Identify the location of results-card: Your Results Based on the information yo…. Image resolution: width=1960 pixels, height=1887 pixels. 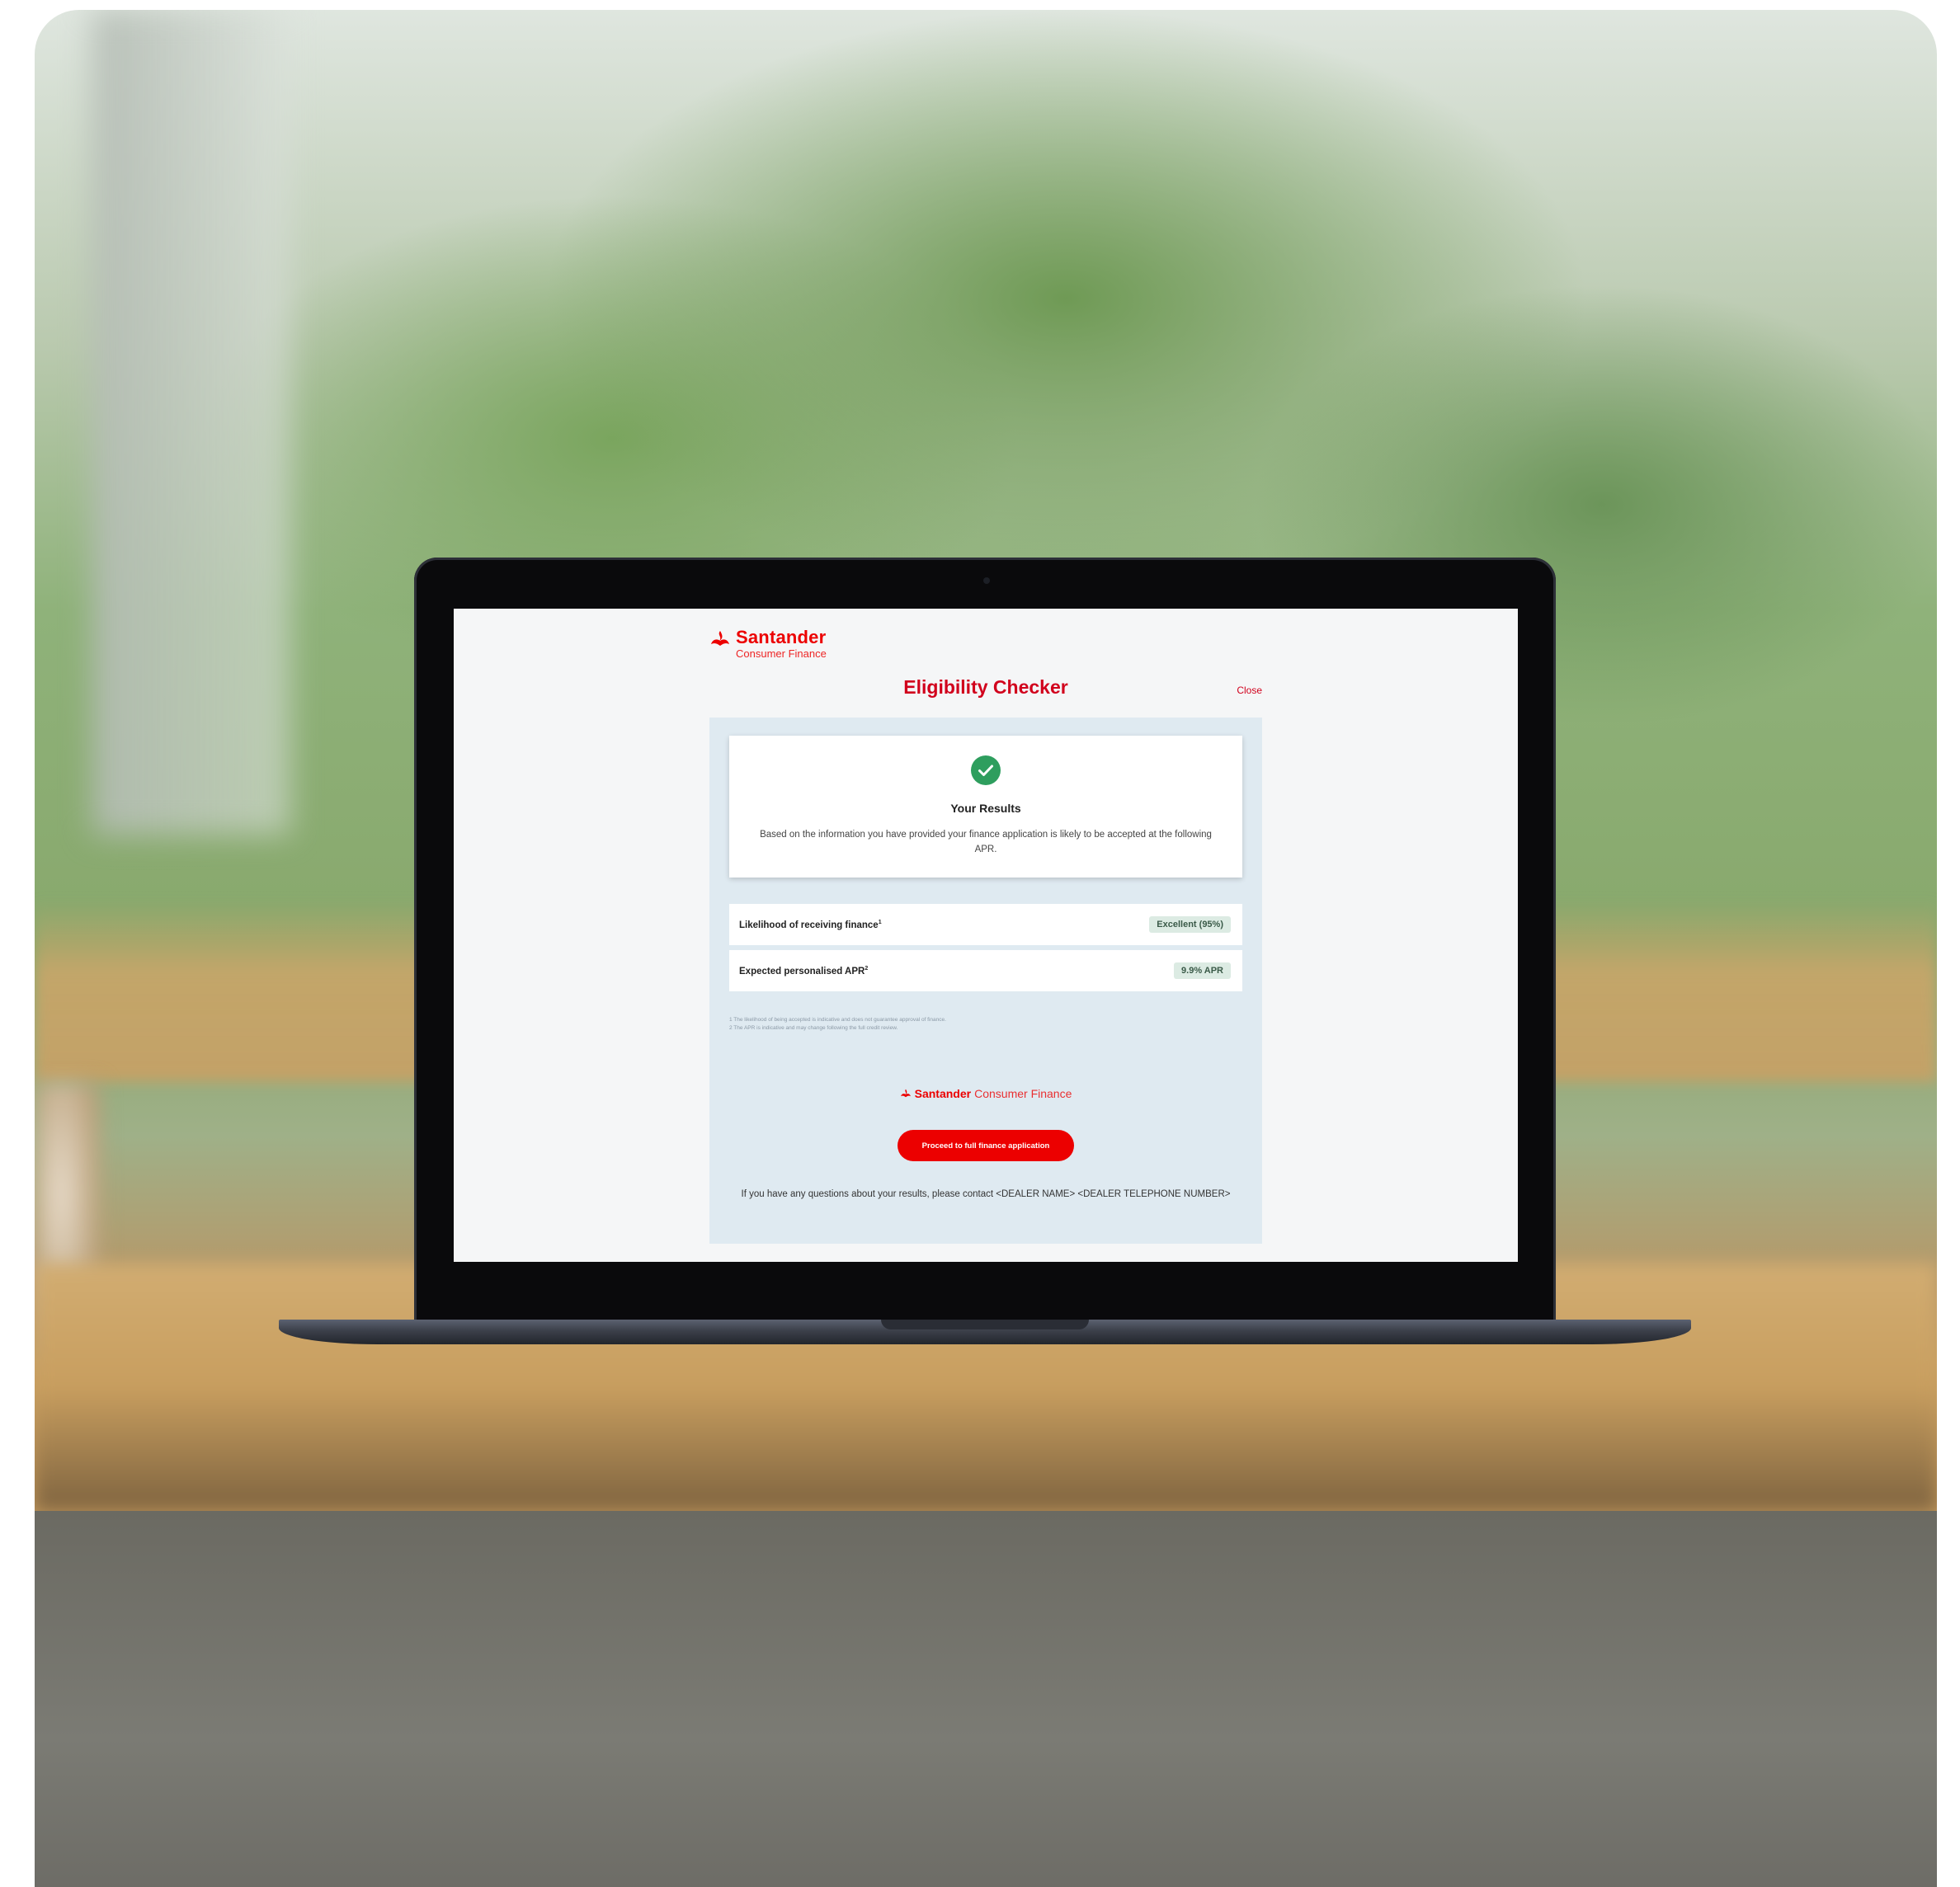
(986, 807).